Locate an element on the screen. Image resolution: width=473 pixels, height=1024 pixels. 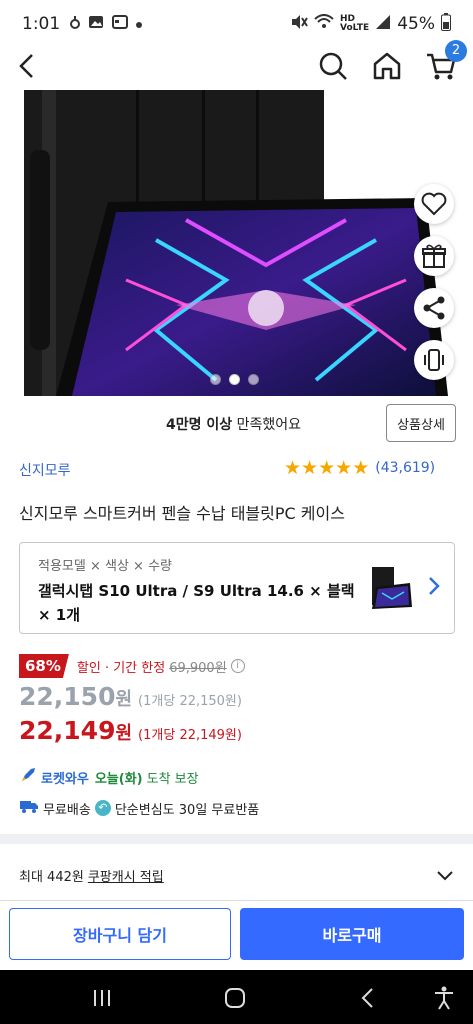
search-icon is located at coordinates (333, 66).